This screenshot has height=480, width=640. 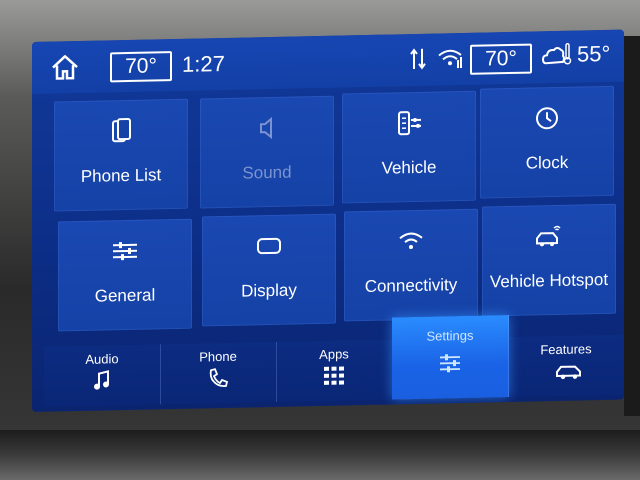 I want to click on vehicle-settings-icon, so click(x=409, y=123).